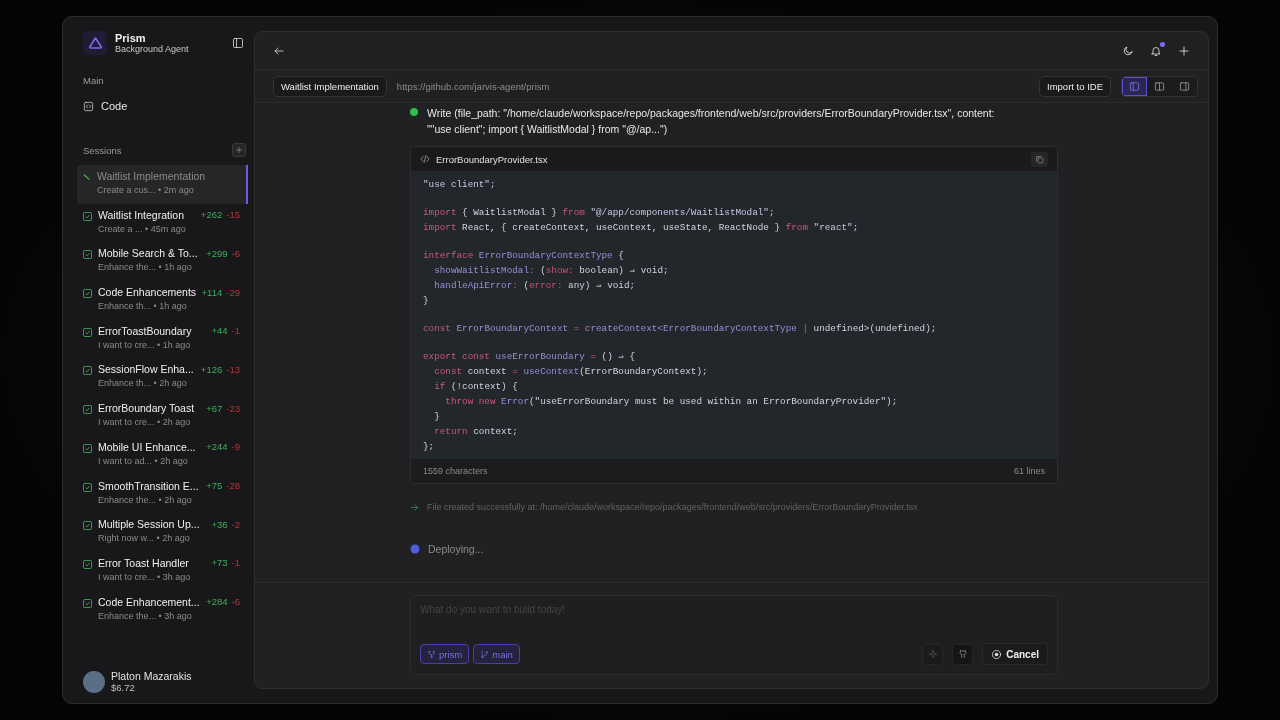 The width and height of the screenshot is (1280, 720). Describe the element at coordinates (219, 563) in the screenshot. I see `lines-added: +73` at that location.